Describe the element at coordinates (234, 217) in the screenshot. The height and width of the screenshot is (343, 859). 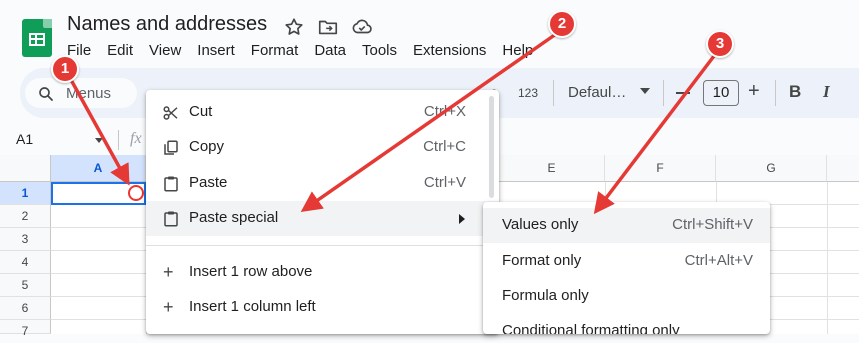
I see `menu-item-label: Paste special` at that location.